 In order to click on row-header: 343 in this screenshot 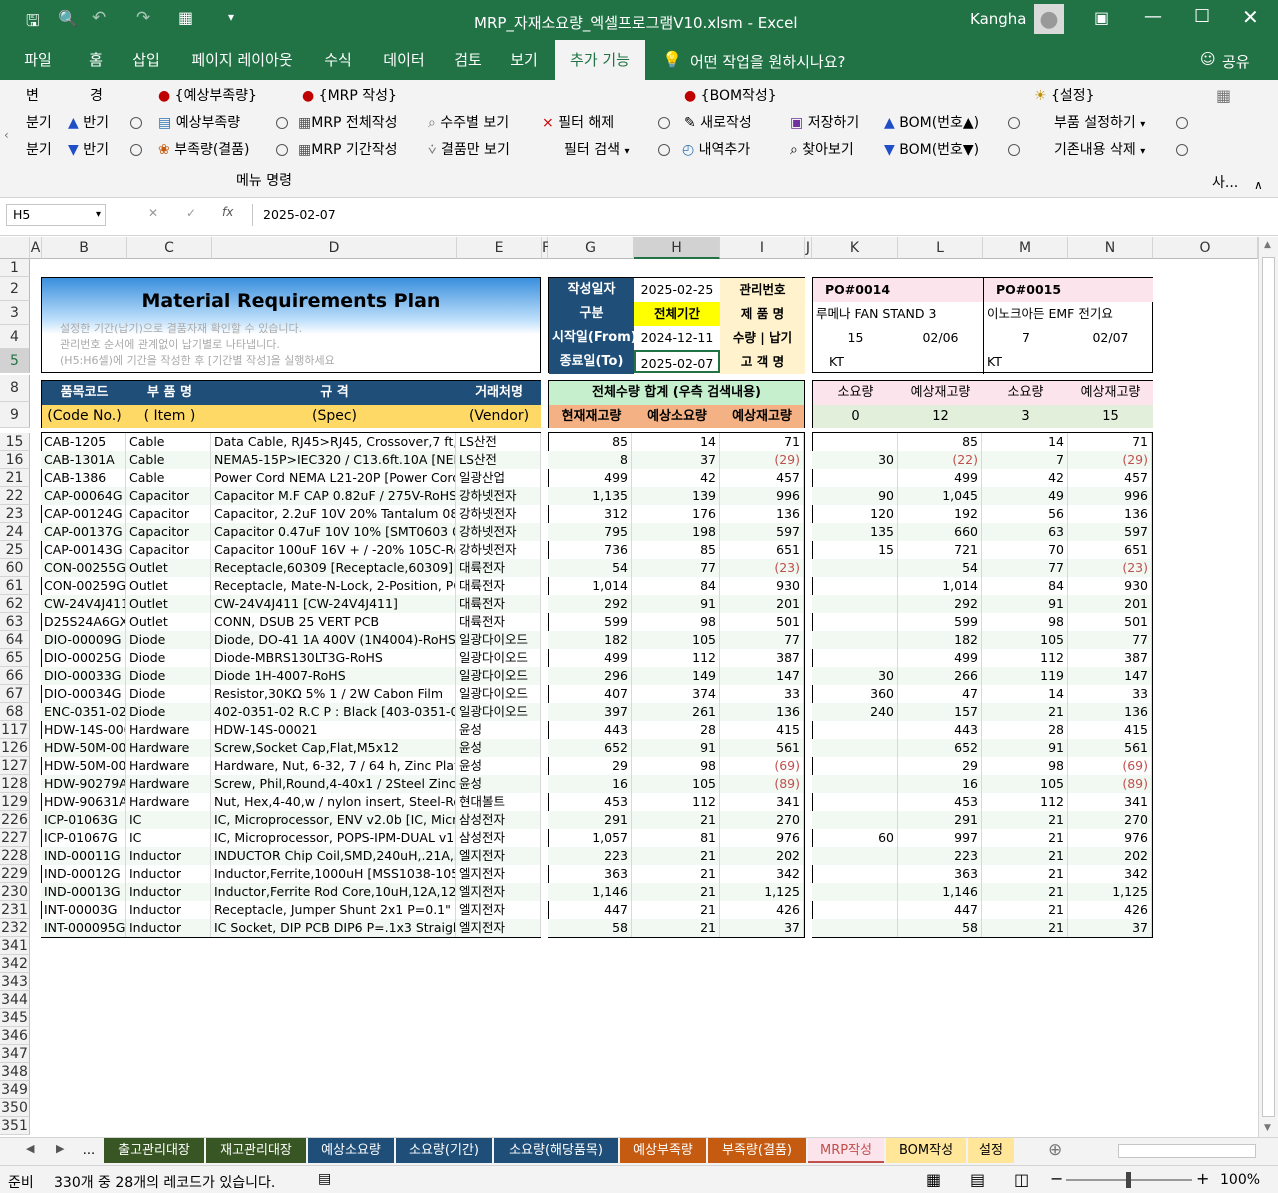, I will do `click(15, 982)`.